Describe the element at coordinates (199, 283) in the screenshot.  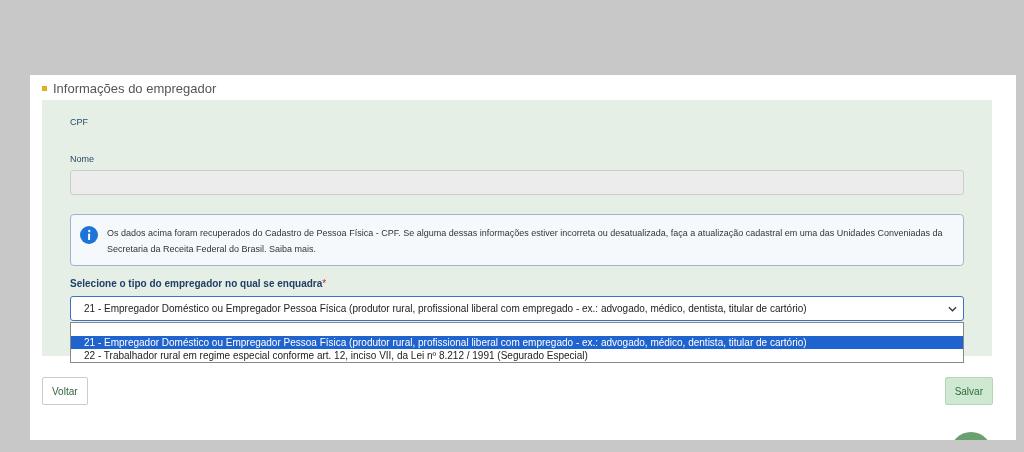
I see `field-label: Selecione o tipo do empregador no qual se enquadra*` at that location.